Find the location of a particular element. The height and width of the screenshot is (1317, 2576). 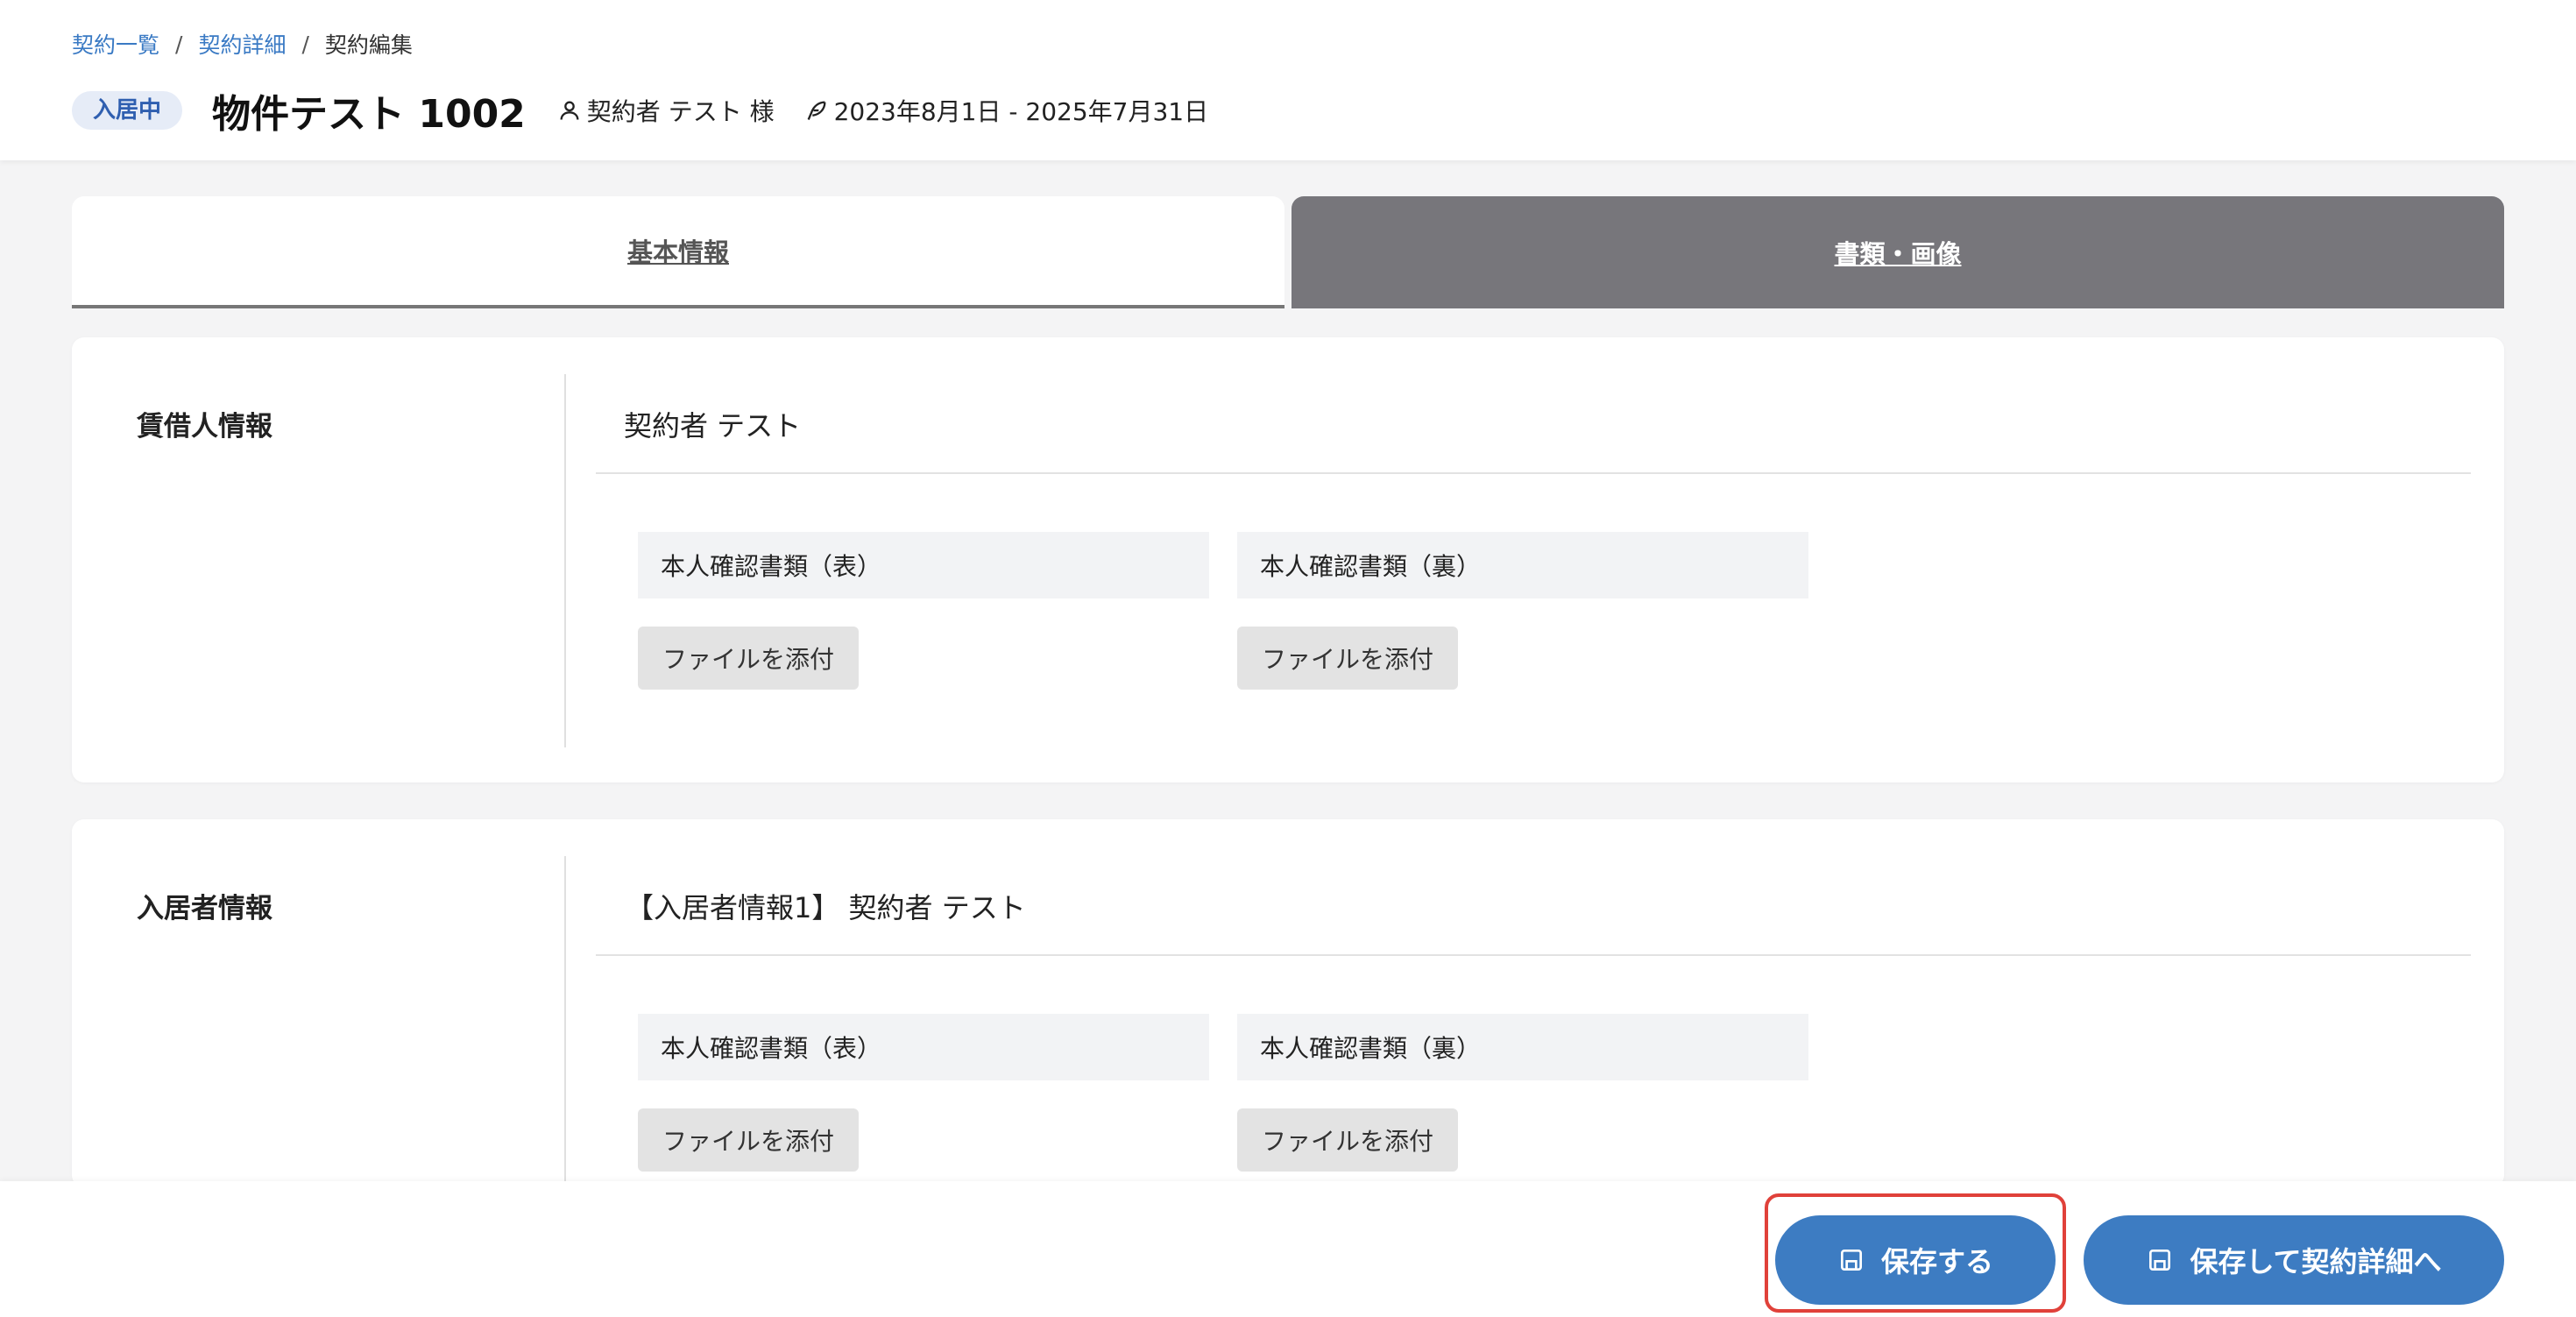

save-icon is located at coordinates (2160, 1260).